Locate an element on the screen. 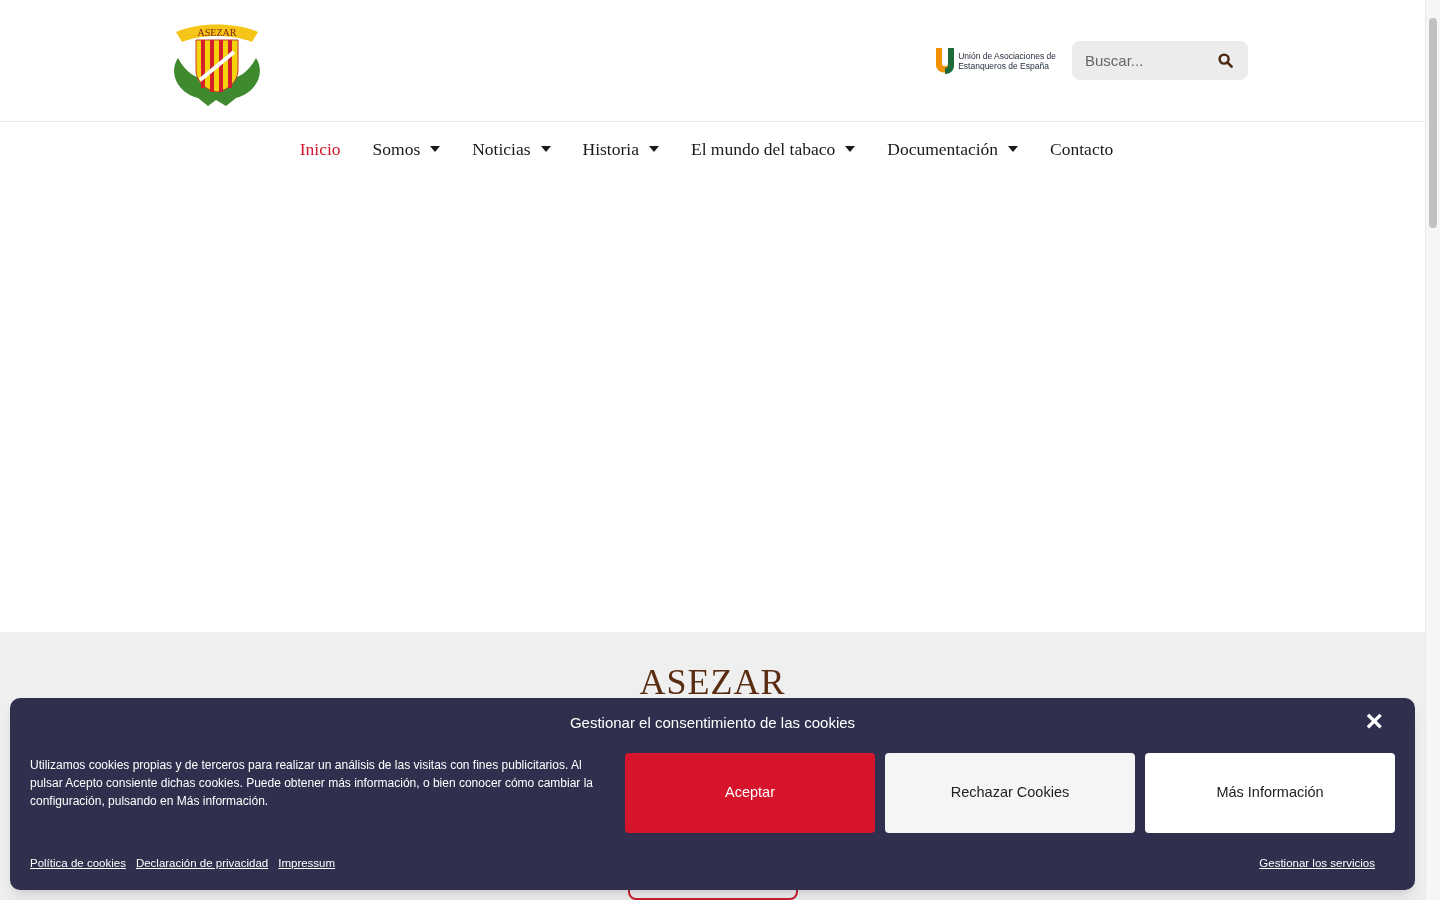 This screenshot has width=1440, height=900. cookie-button: Rechazar Cookies is located at coordinates (1010, 793).